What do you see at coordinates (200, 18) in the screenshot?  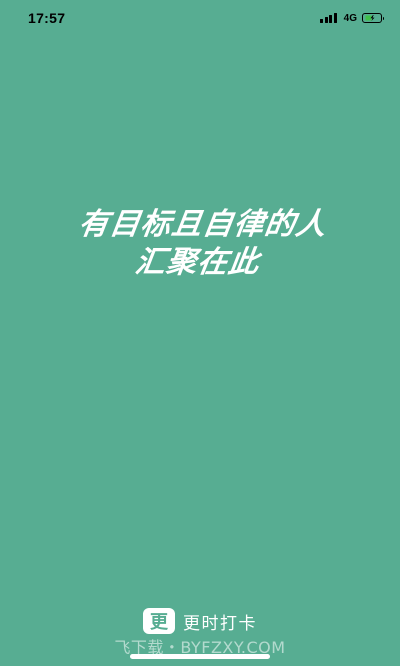 I see `status-bar: 17:57 4G` at bounding box center [200, 18].